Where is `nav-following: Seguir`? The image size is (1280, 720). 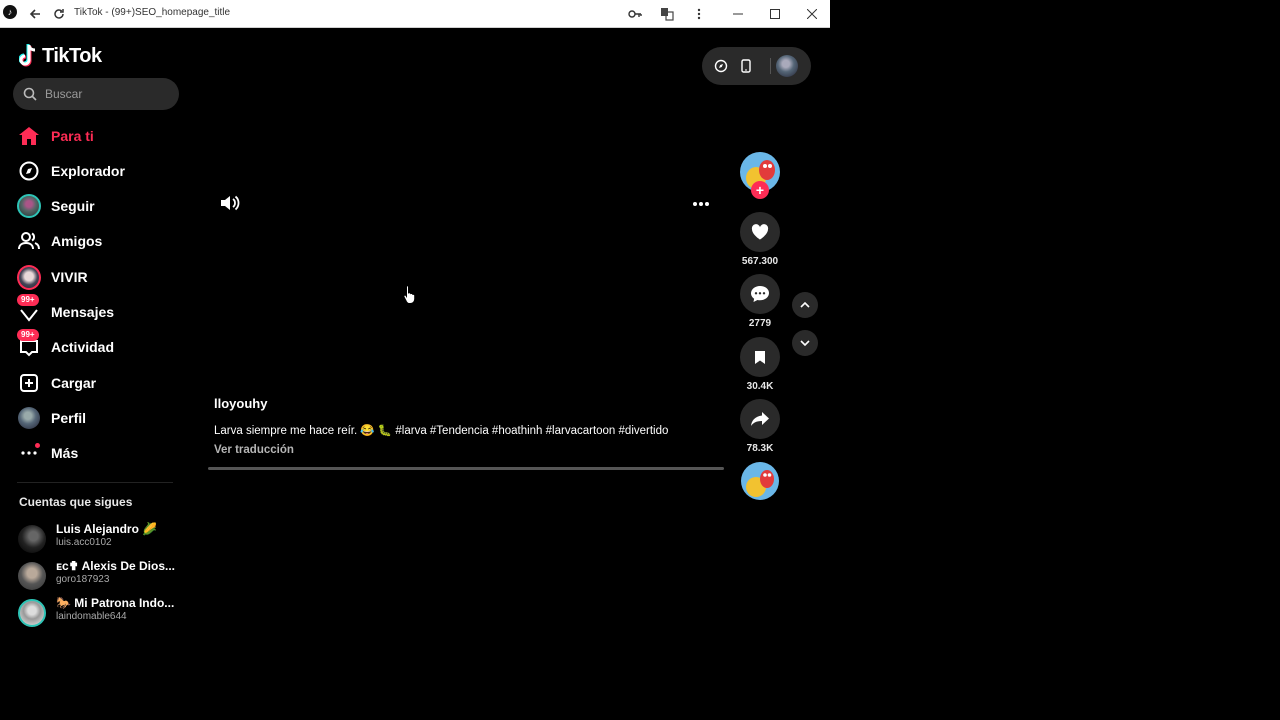
nav-following: Seguir is located at coordinates (102, 206).